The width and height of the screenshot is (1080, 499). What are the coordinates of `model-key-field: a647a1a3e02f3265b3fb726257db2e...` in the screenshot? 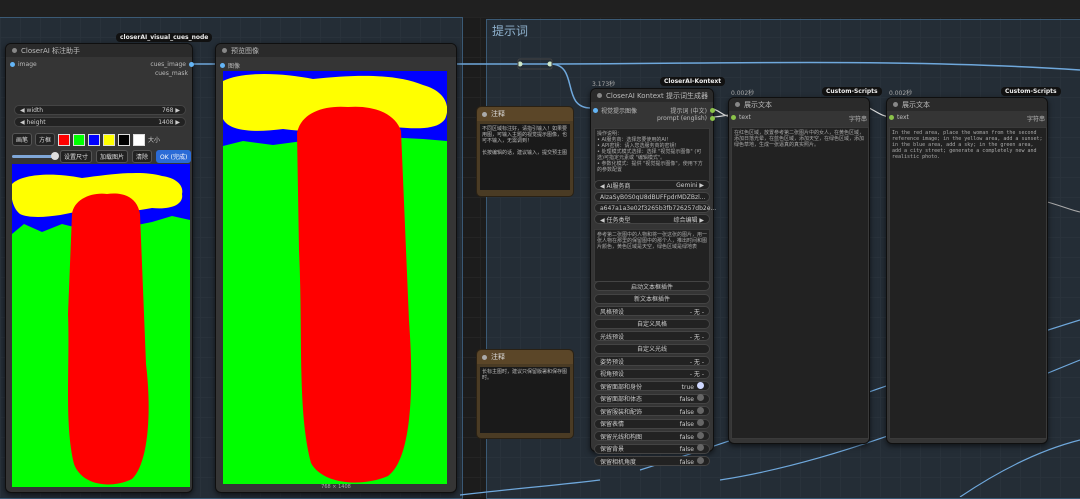 It's located at (655, 208).